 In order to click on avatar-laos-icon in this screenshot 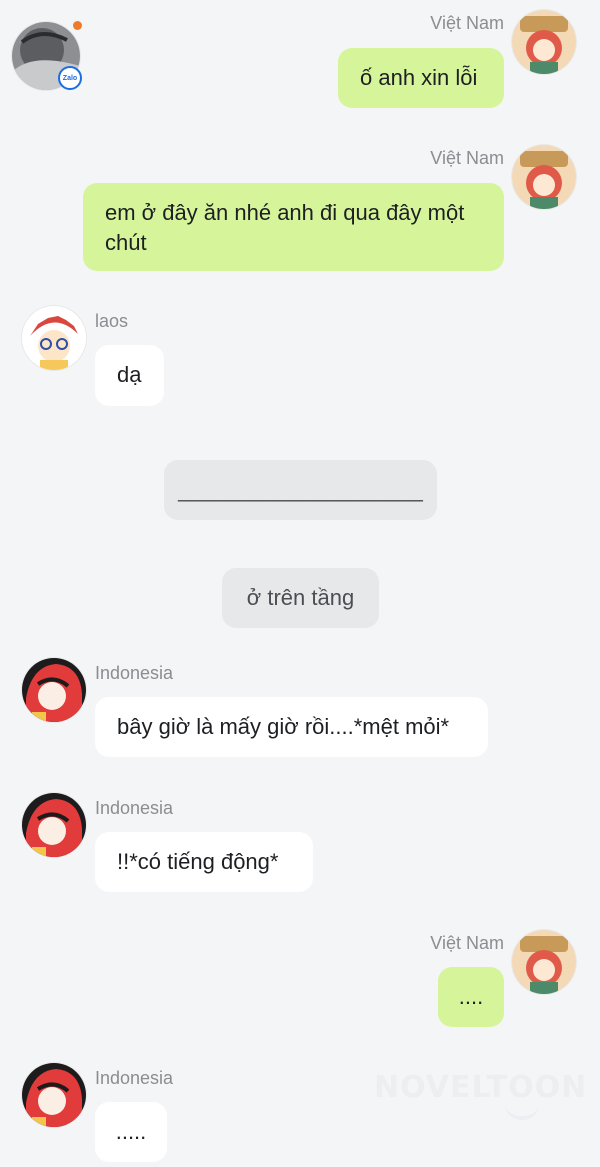, I will do `click(54, 338)`.